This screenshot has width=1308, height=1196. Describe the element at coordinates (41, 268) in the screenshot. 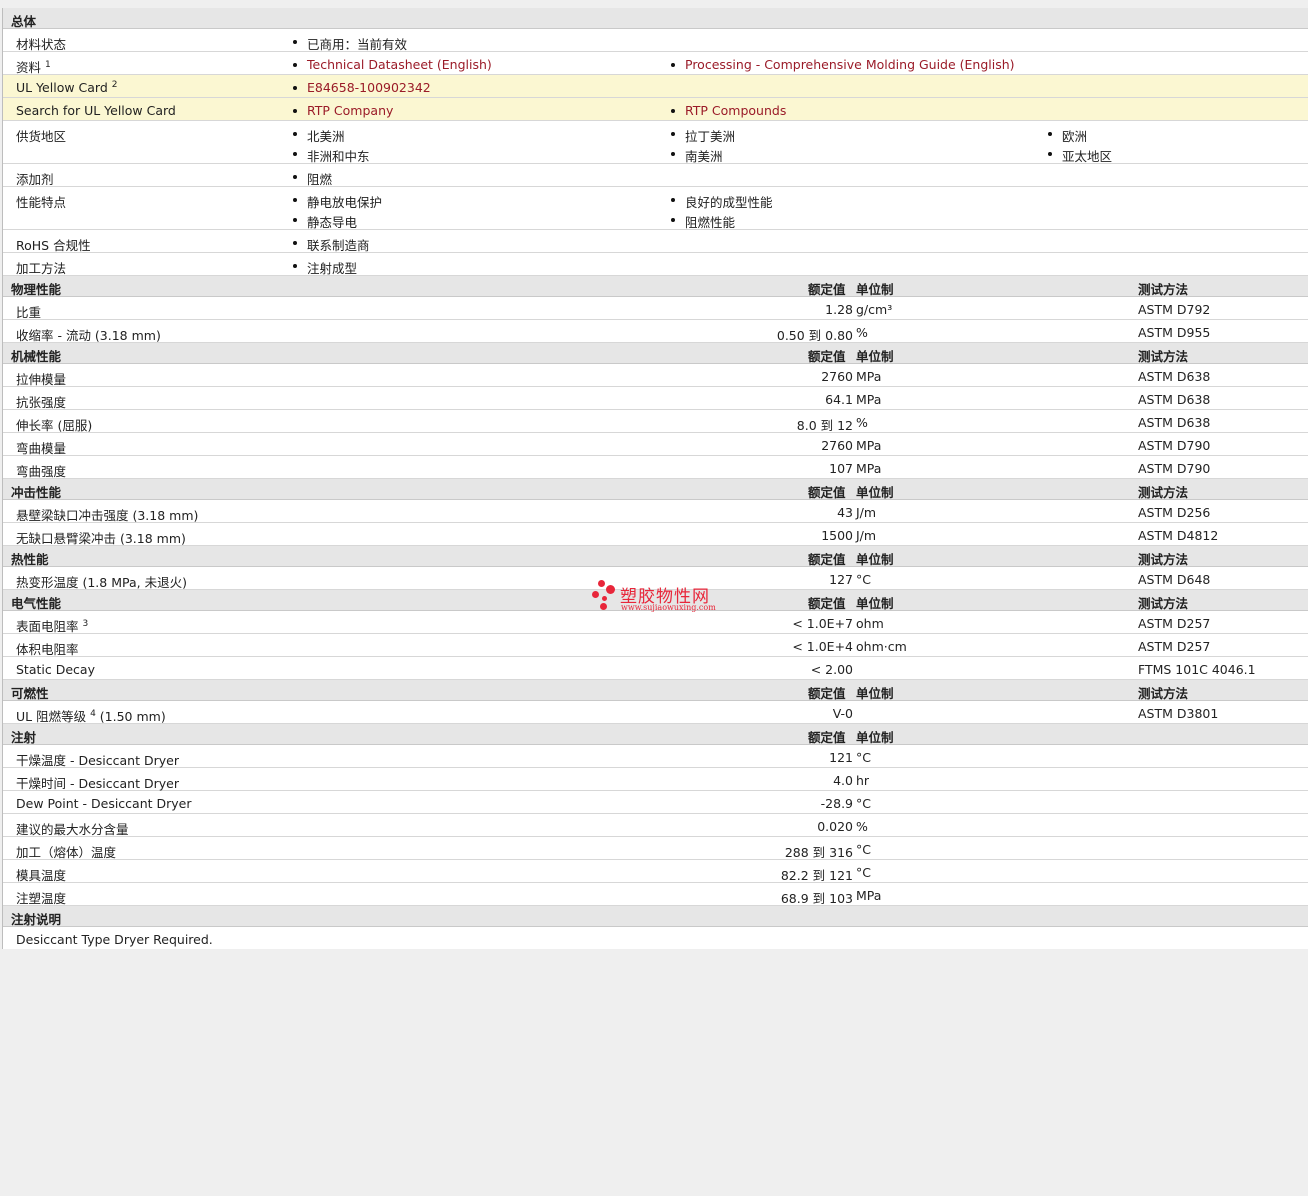

I see `row-label: 加工方法` at that location.